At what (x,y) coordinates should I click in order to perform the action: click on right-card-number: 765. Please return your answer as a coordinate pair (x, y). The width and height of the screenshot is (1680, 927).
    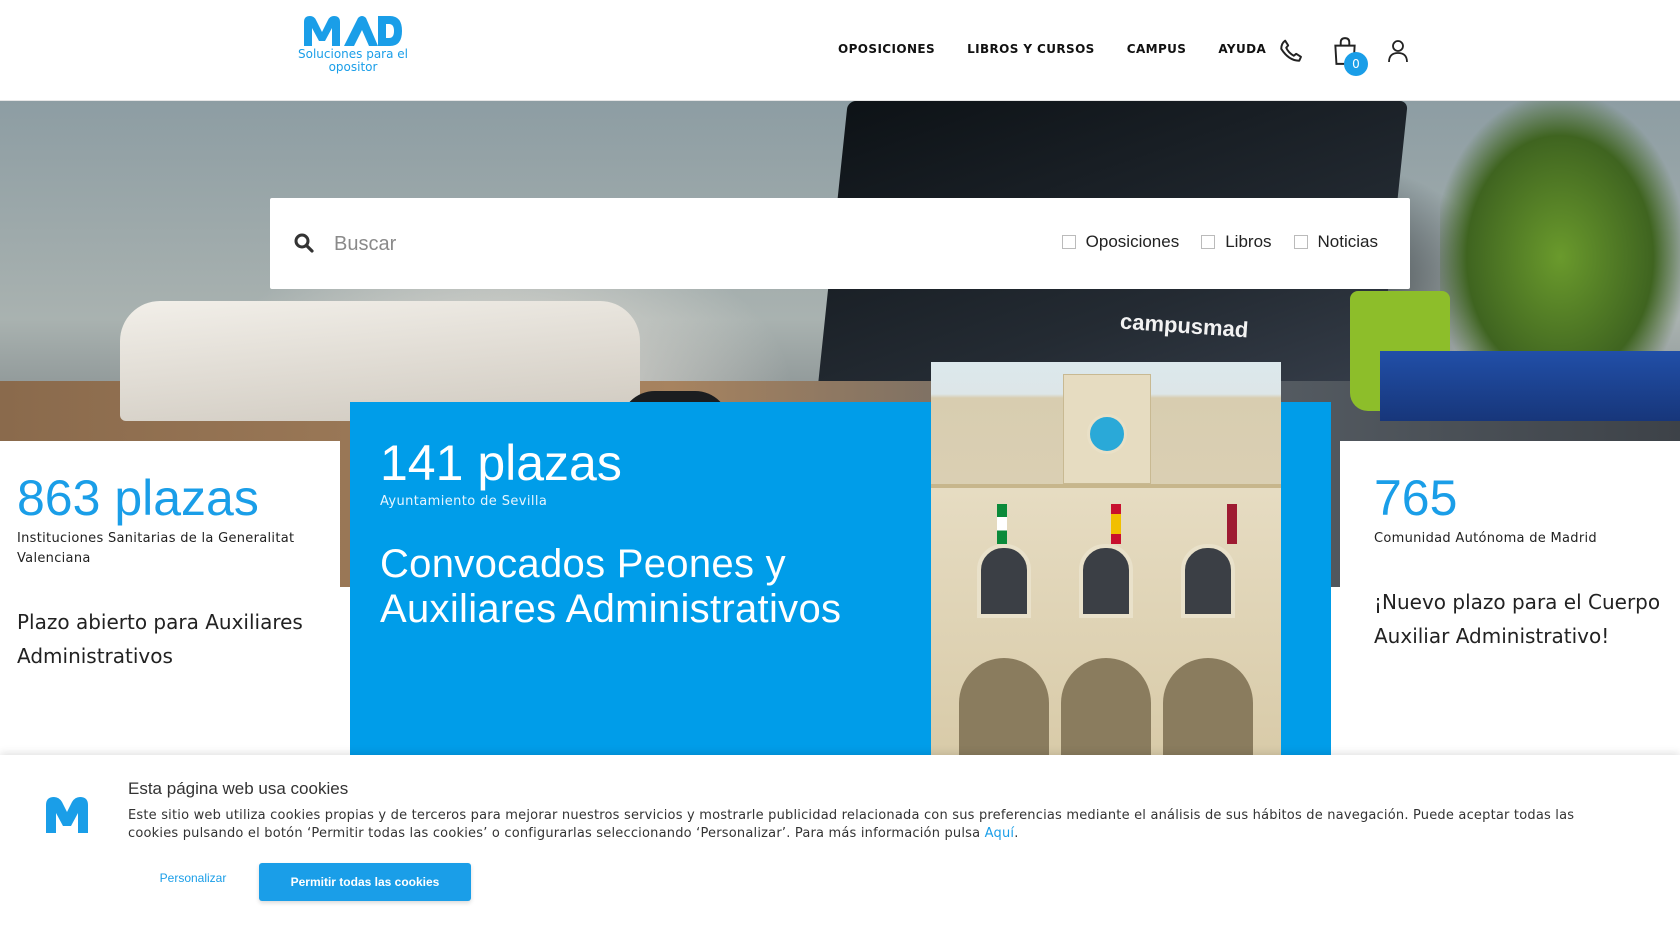
    Looking at the image, I should click on (1416, 498).